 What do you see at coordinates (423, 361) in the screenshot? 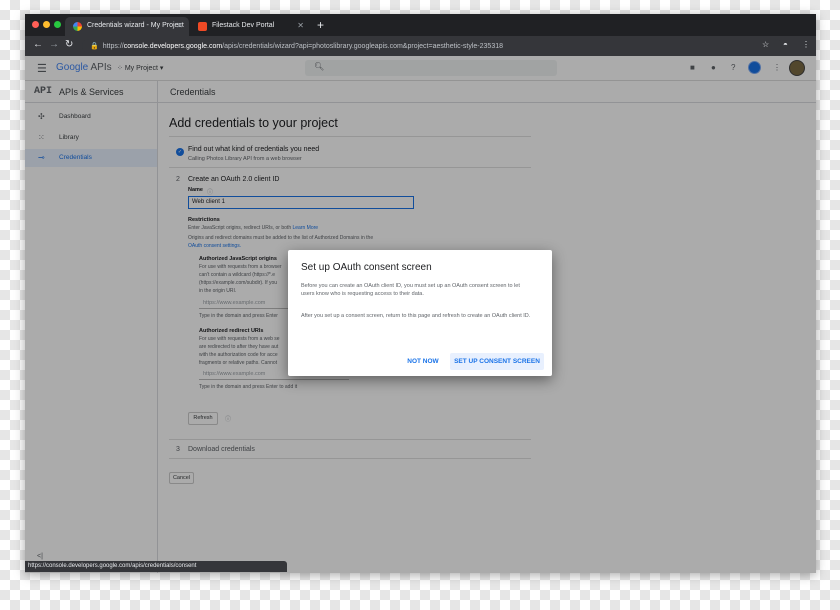
I see `not-now-button: NOT NOW` at bounding box center [423, 361].